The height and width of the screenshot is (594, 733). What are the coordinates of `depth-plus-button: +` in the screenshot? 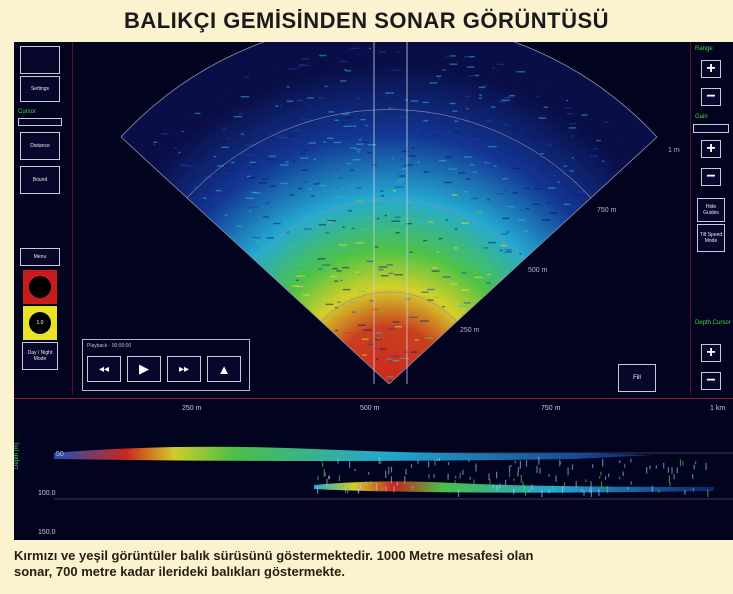 It's located at (711, 353).